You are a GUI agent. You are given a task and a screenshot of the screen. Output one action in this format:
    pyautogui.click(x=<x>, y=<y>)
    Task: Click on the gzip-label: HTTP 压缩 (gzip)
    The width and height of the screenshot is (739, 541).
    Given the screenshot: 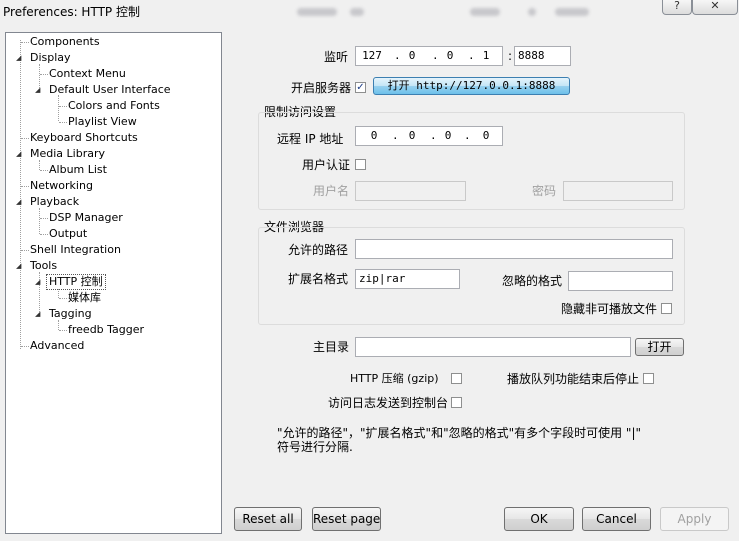 What is the action you would take?
    pyautogui.click(x=394, y=378)
    